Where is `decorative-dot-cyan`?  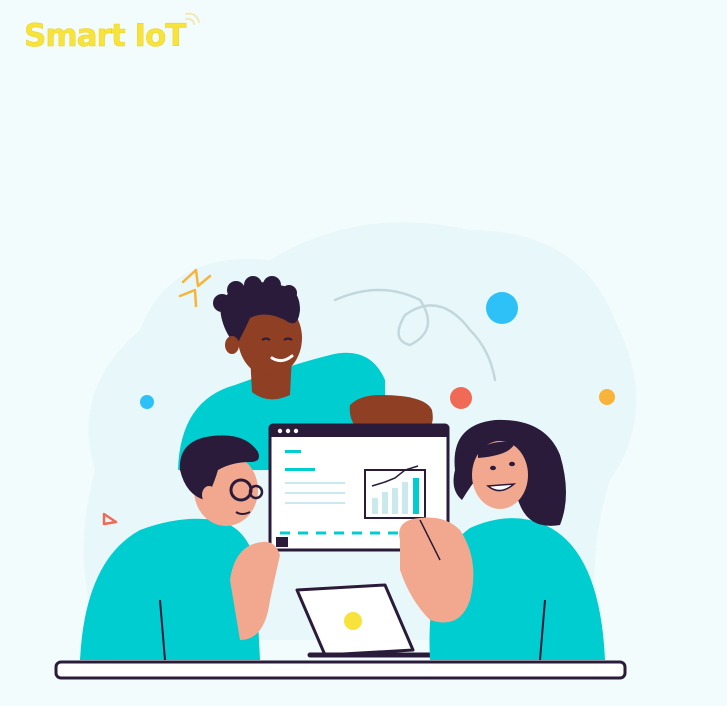
decorative-dot-cyan is located at coordinates (147, 402).